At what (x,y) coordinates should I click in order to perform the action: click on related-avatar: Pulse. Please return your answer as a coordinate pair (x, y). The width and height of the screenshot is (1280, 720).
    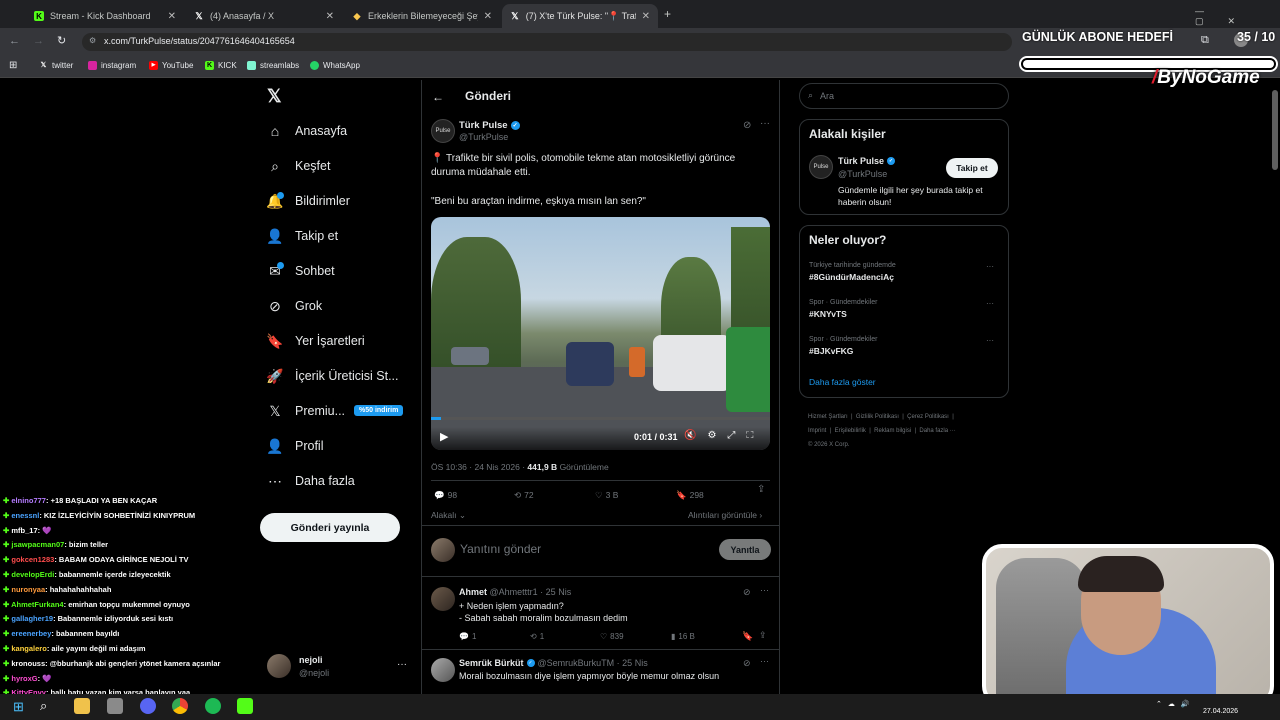
    Looking at the image, I should click on (821, 167).